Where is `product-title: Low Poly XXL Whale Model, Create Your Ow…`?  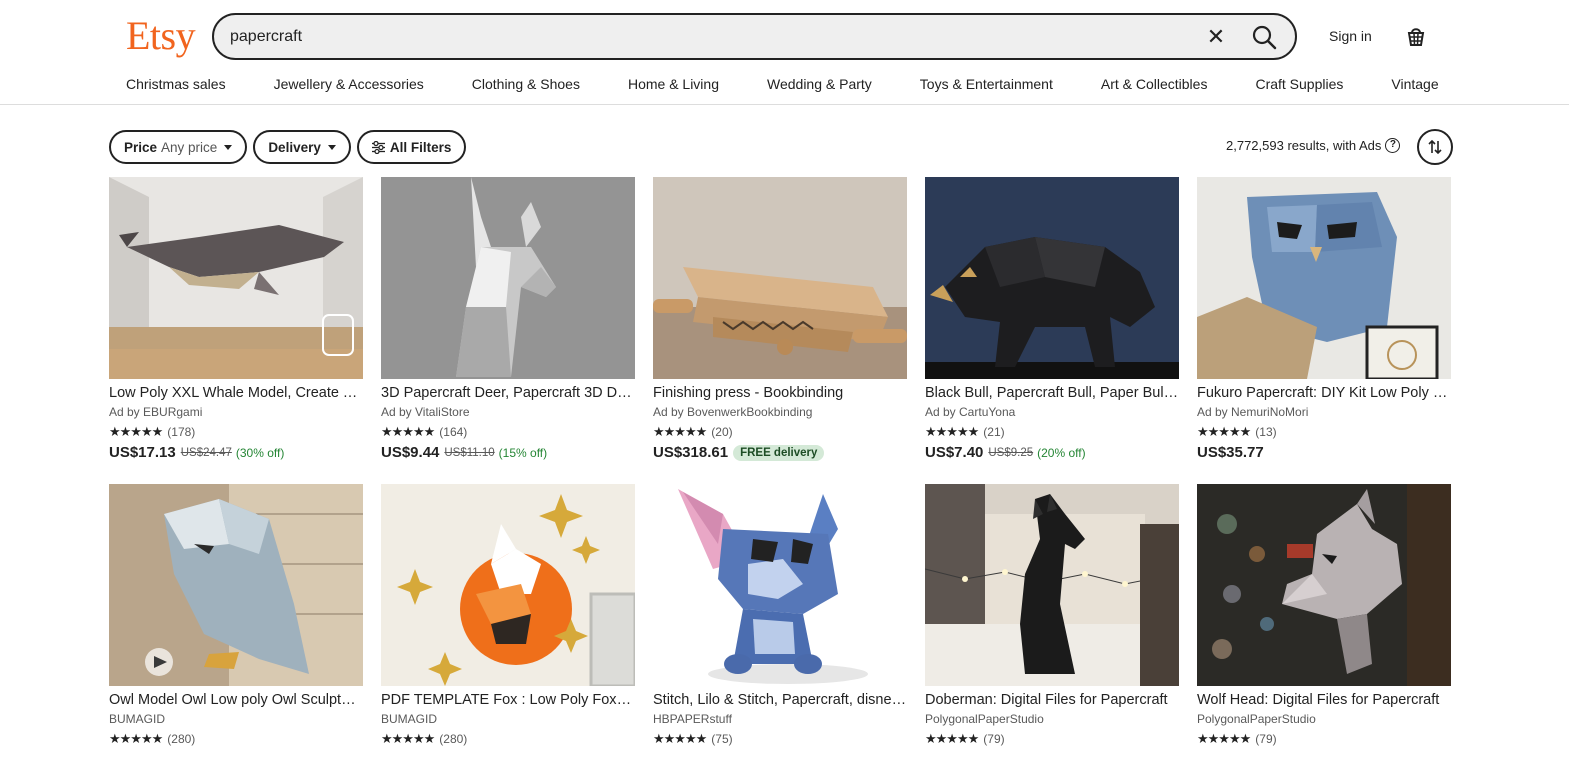 product-title: Low Poly XXL Whale Model, Create Your Ow… is located at coordinates (236, 393).